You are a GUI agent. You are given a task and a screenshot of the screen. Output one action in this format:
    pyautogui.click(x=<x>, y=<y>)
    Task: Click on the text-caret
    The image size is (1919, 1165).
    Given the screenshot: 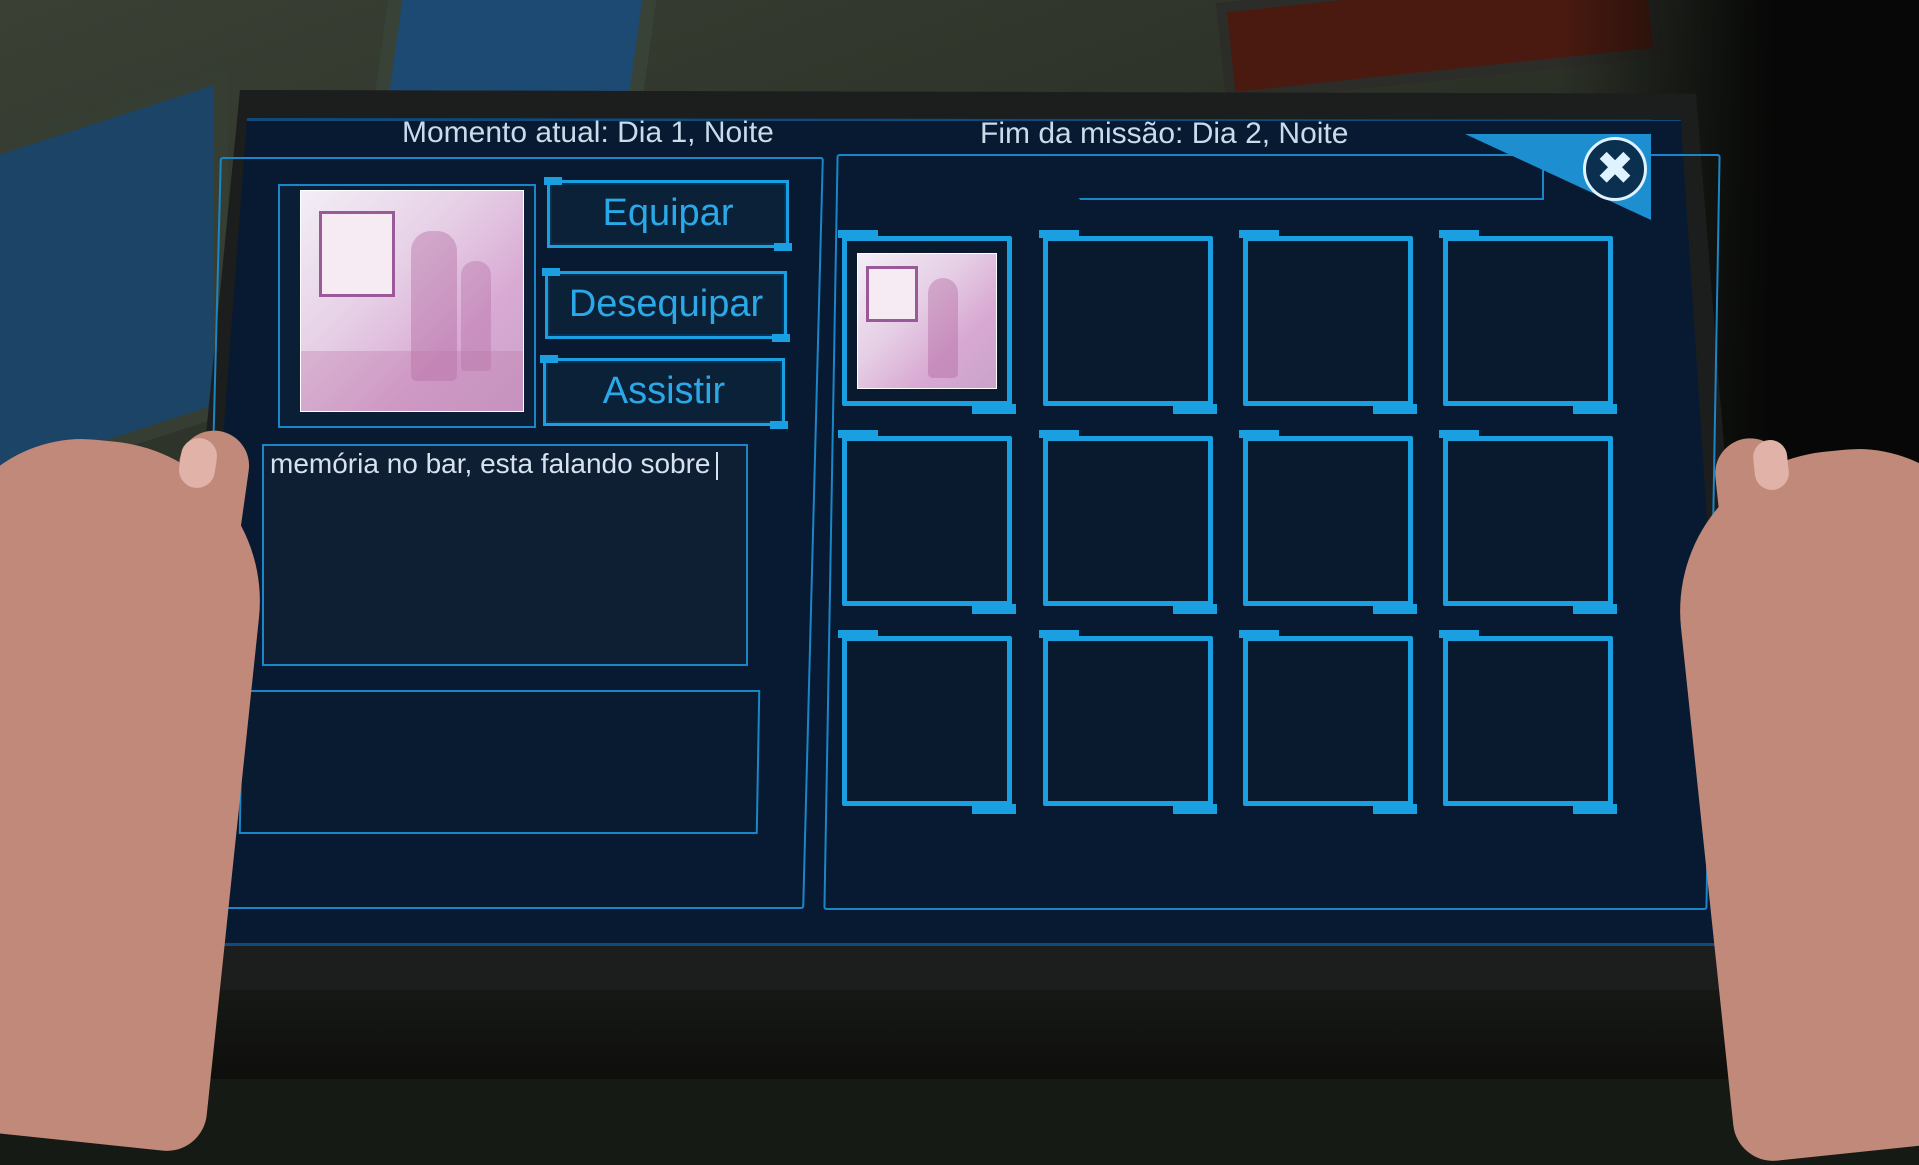 What is the action you would take?
    pyautogui.click(x=717, y=465)
    